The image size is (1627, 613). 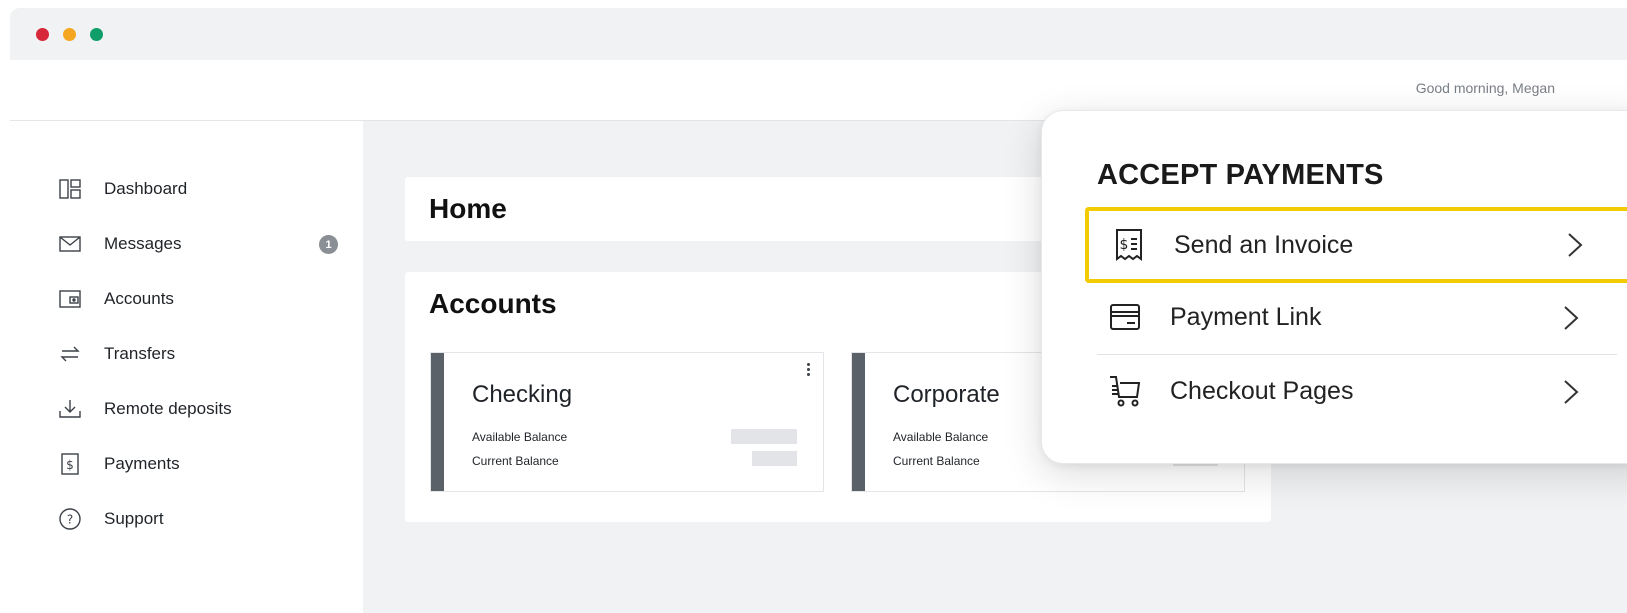 What do you see at coordinates (70, 244) in the screenshot?
I see `mail-icon` at bounding box center [70, 244].